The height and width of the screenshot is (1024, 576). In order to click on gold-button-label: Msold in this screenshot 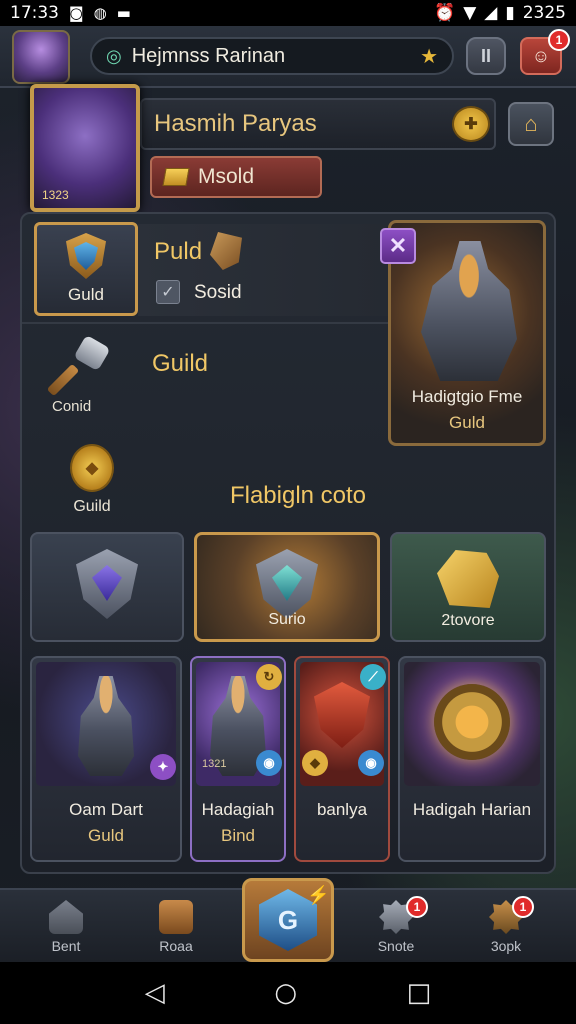, I will do `click(226, 176)`.